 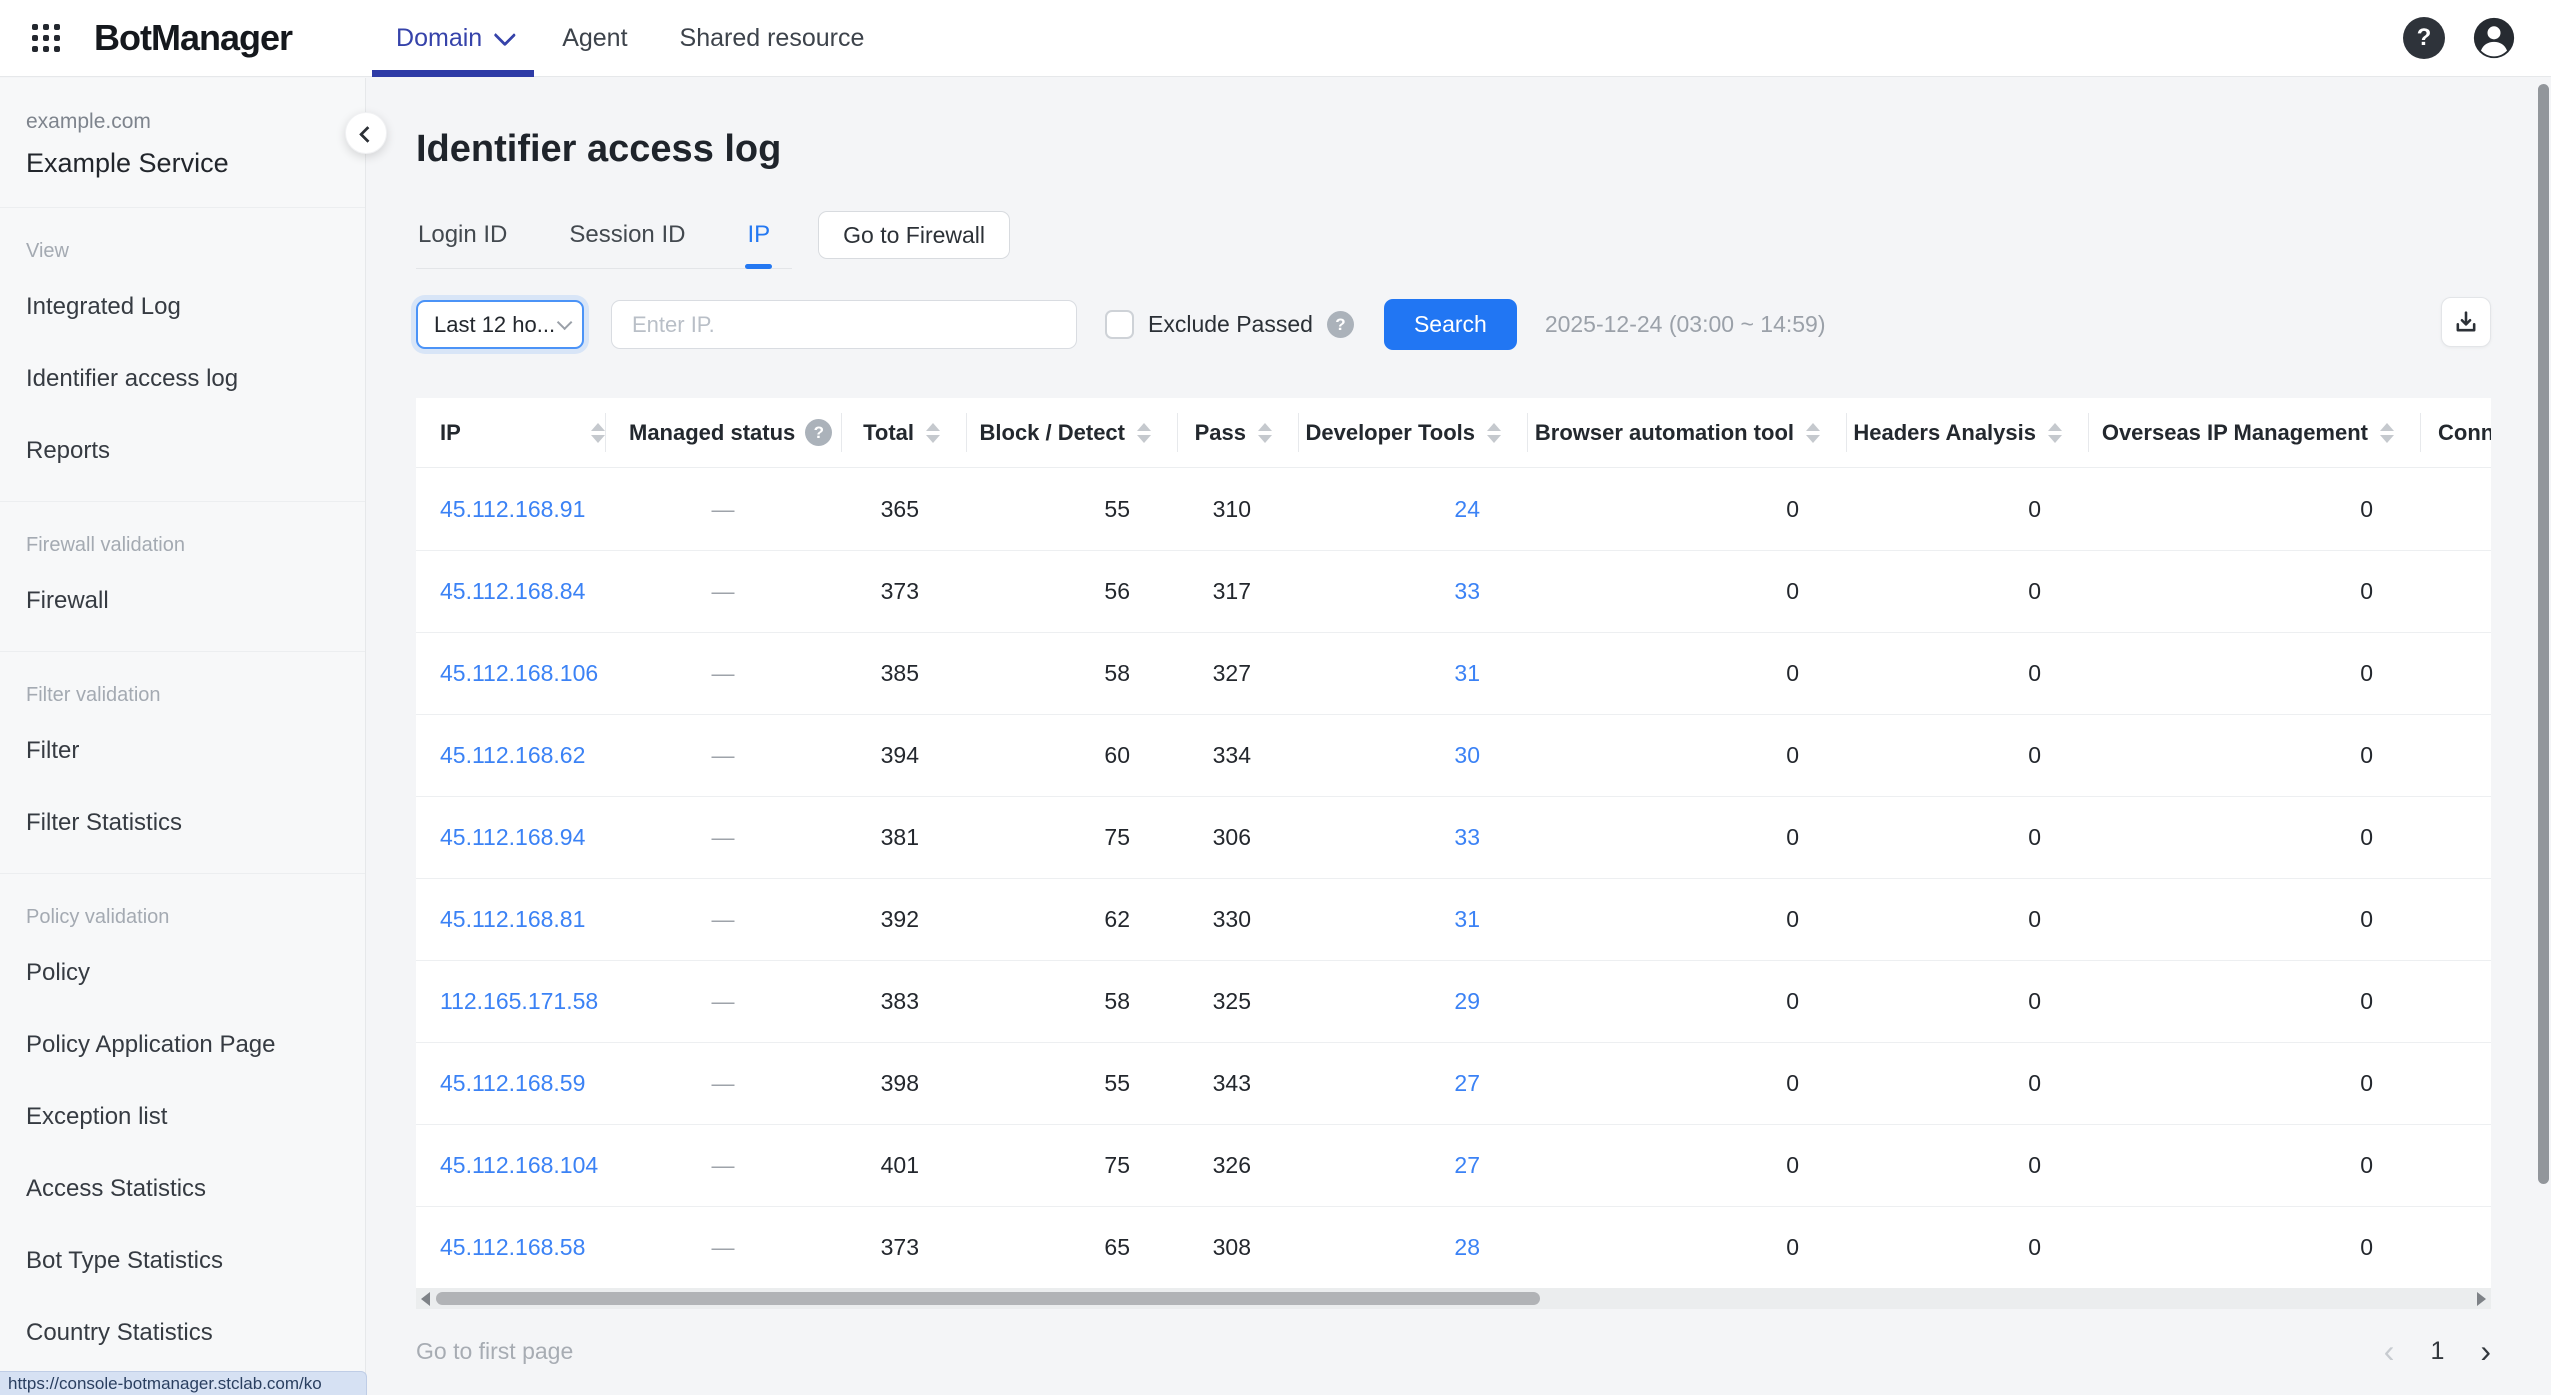 What do you see at coordinates (712, 432) in the screenshot?
I see `column-header-label: Managed status` at bounding box center [712, 432].